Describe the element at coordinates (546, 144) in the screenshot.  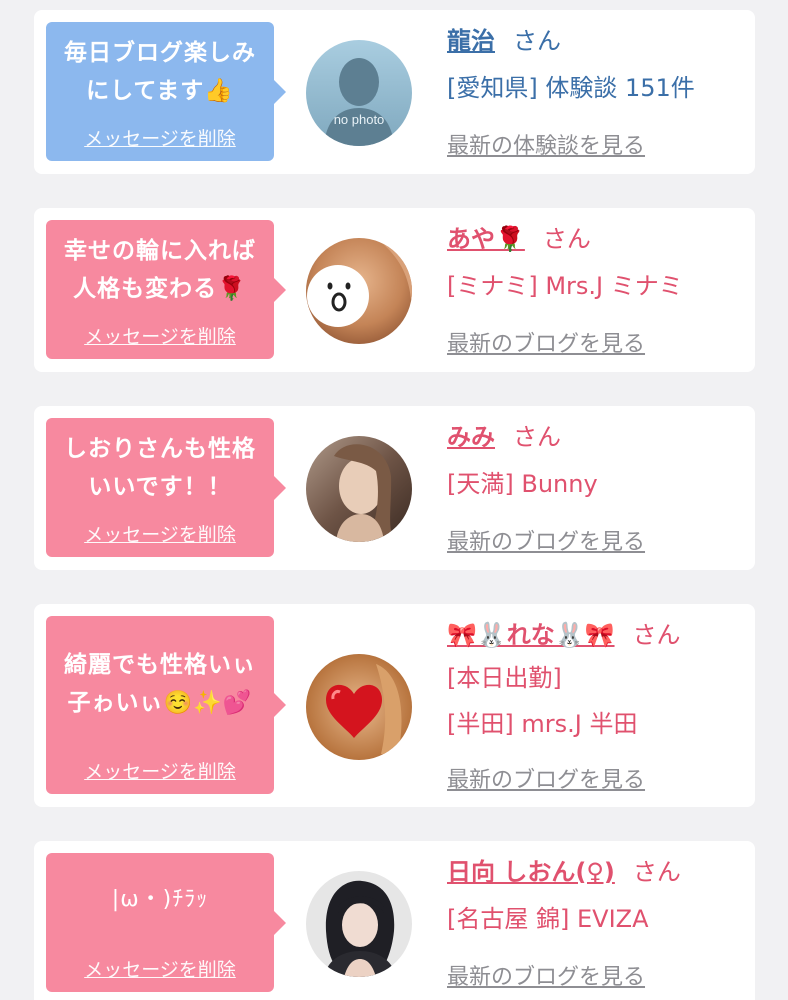
I see `latest-post-link: 最新の体験談を見る` at that location.